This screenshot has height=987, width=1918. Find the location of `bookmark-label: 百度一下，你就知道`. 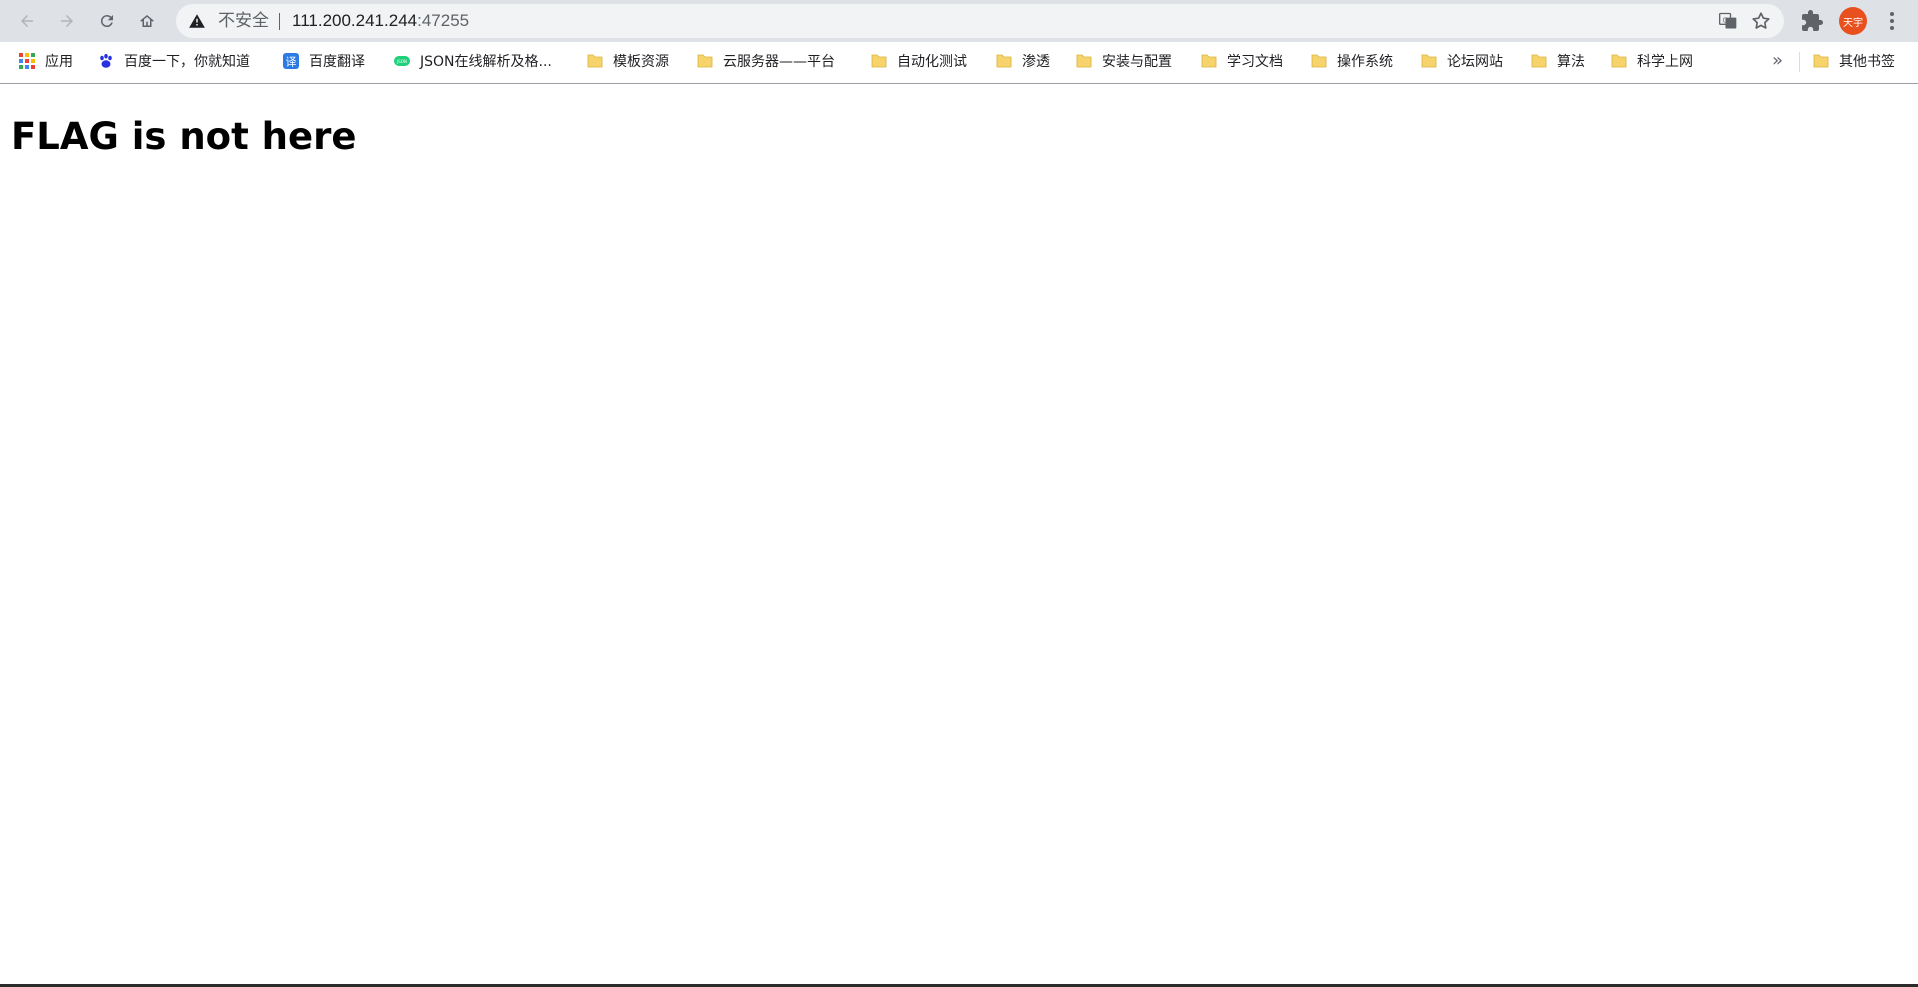

bookmark-label: 百度一下，你就知道 is located at coordinates (187, 62).